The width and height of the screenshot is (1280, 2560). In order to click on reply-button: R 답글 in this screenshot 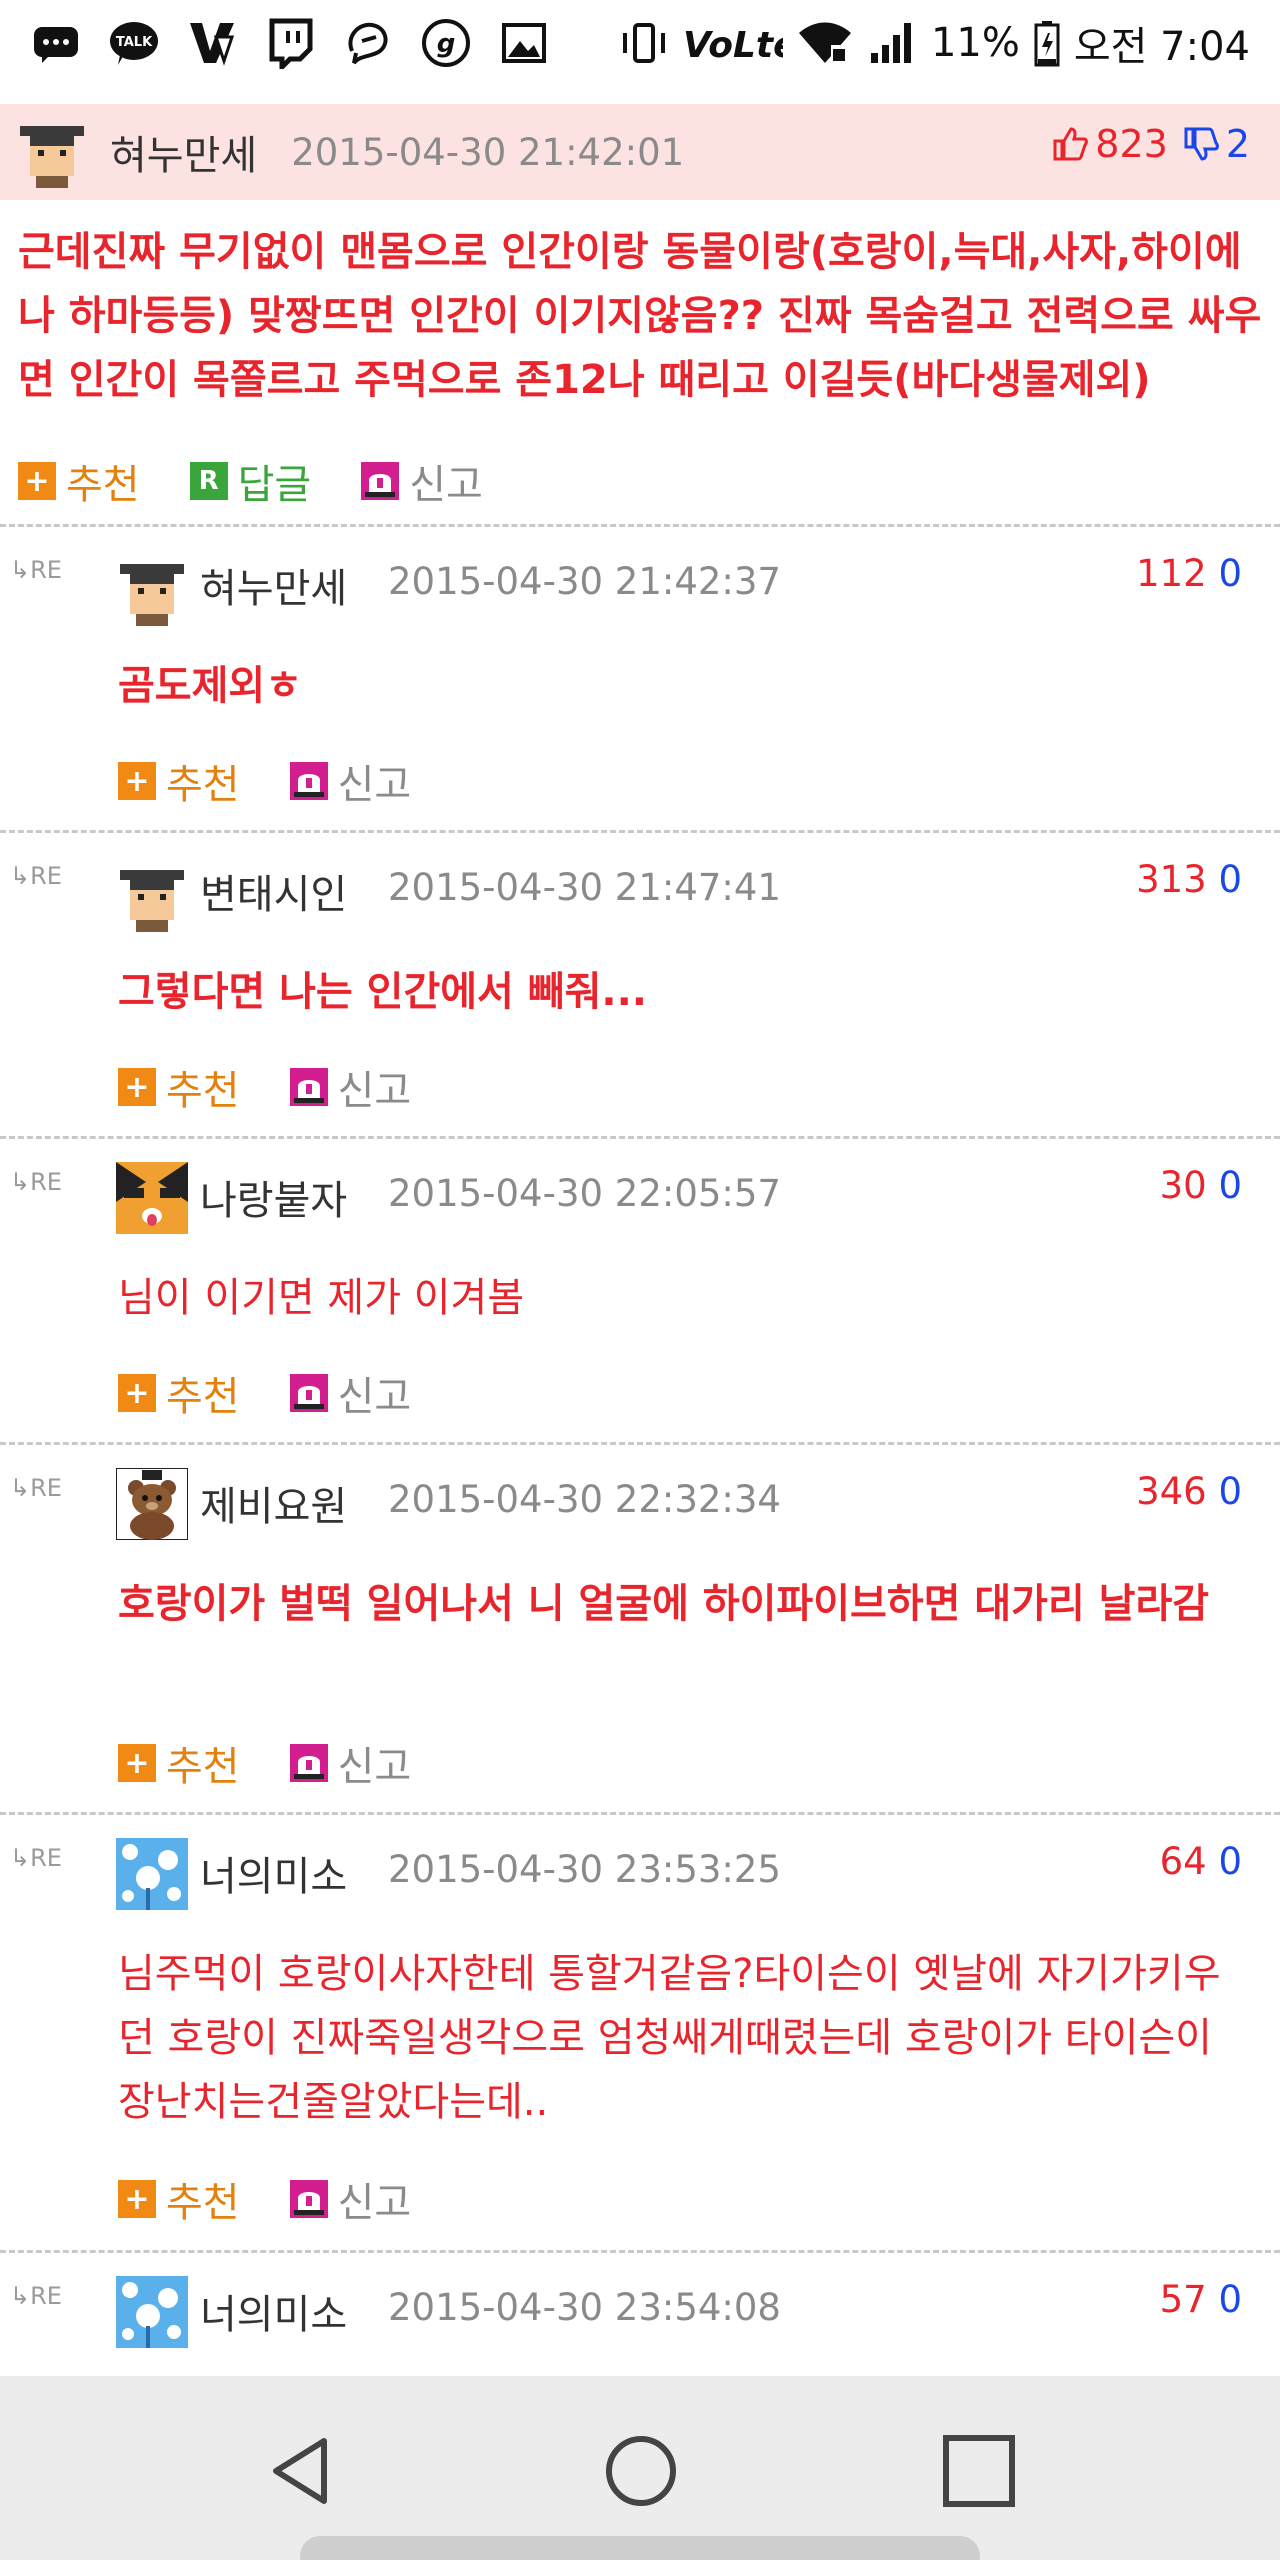, I will do `click(250, 481)`.